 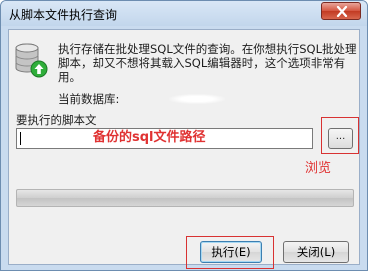 I want to click on close-icon, so click(x=342, y=11).